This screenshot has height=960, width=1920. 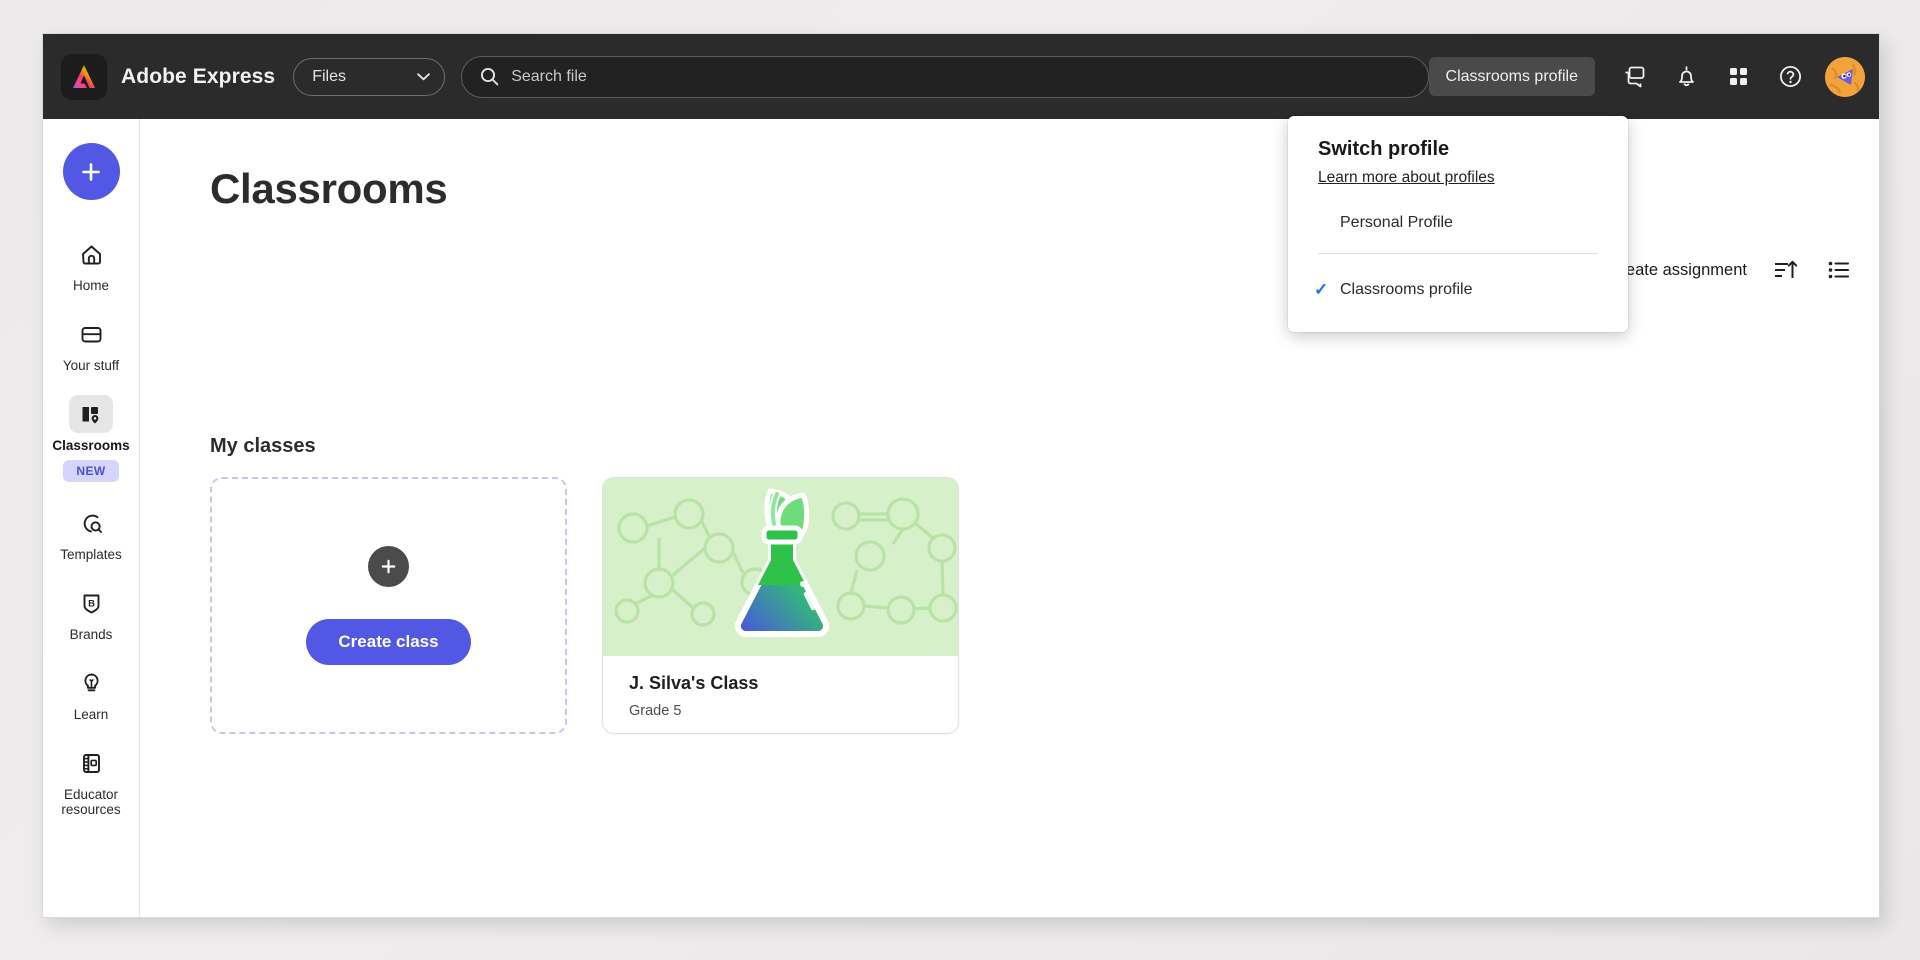 What do you see at coordinates (1845, 76) in the screenshot?
I see `user-avatar` at bounding box center [1845, 76].